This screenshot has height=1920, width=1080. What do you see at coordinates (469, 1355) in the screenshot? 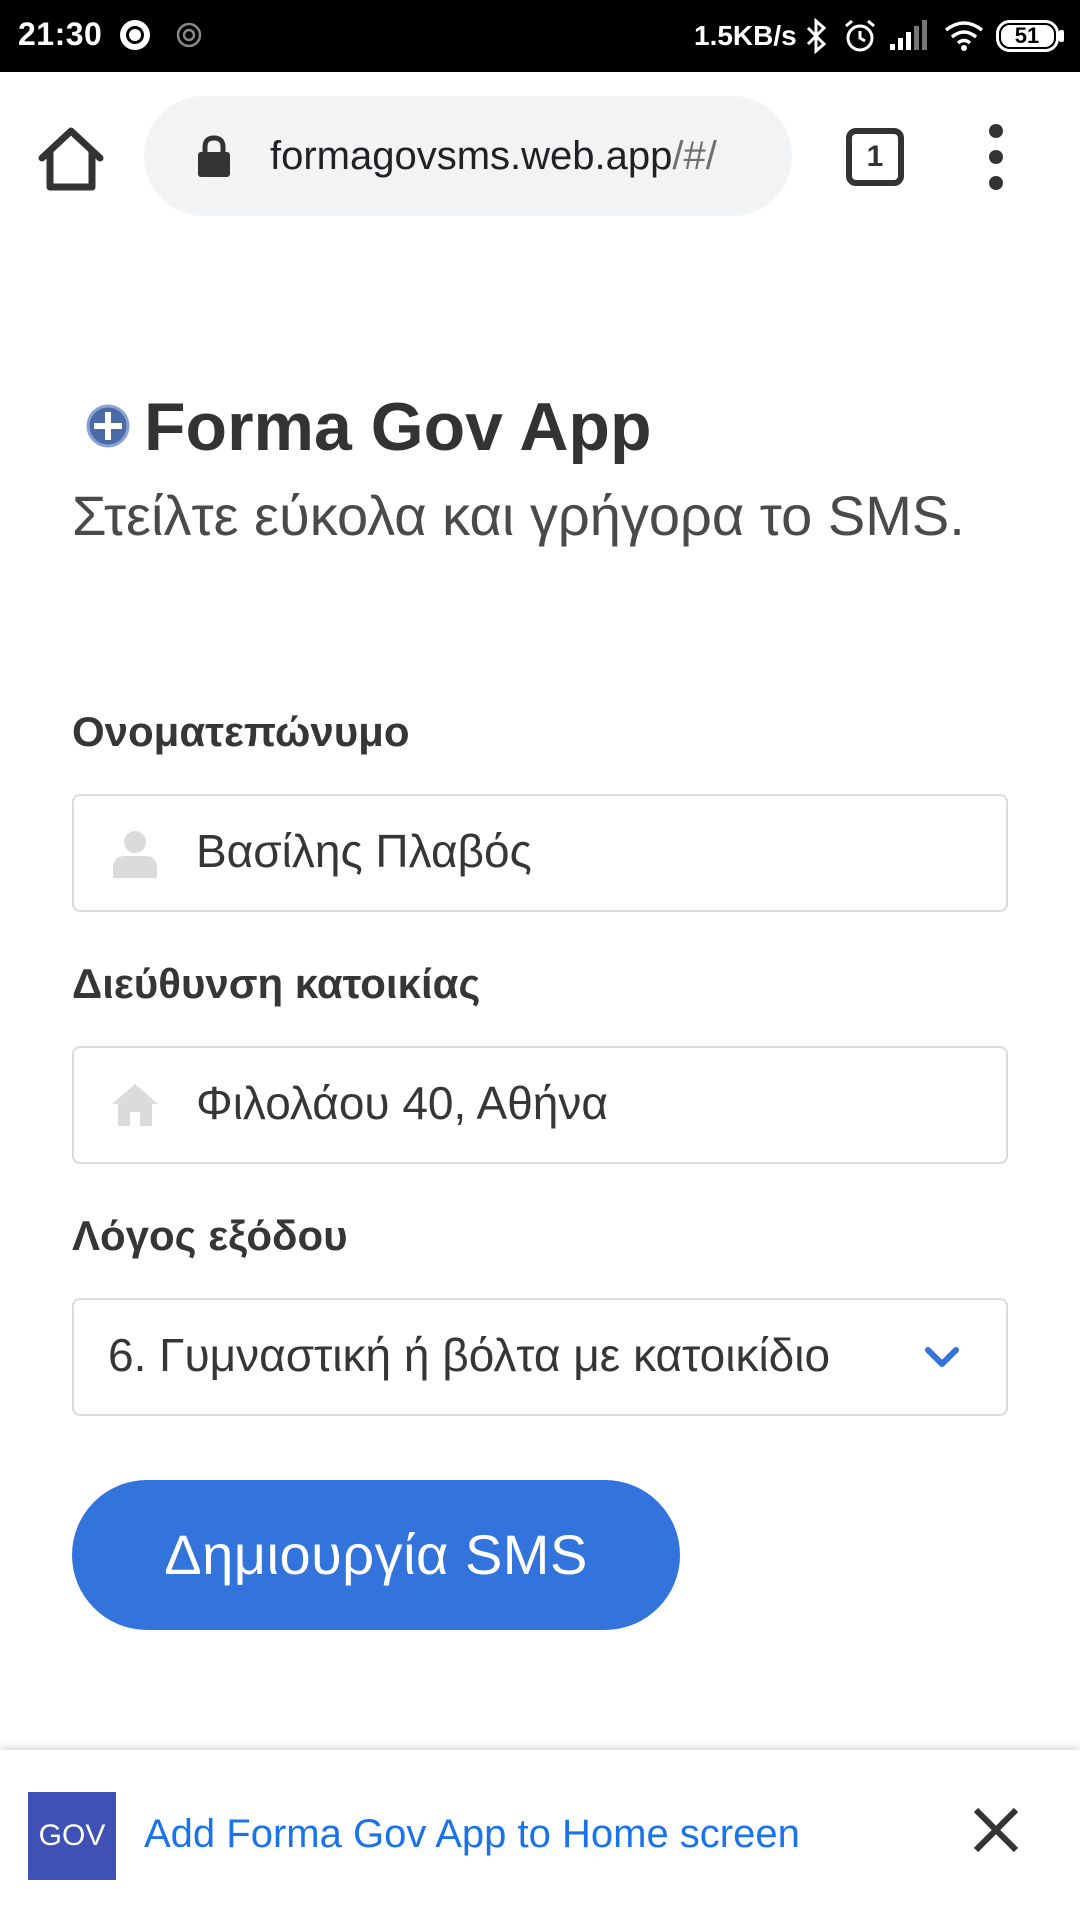
I see `reason-selected-value: 6. Γυμναστική ή βόλτα με κατοικίδιο` at bounding box center [469, 1355].